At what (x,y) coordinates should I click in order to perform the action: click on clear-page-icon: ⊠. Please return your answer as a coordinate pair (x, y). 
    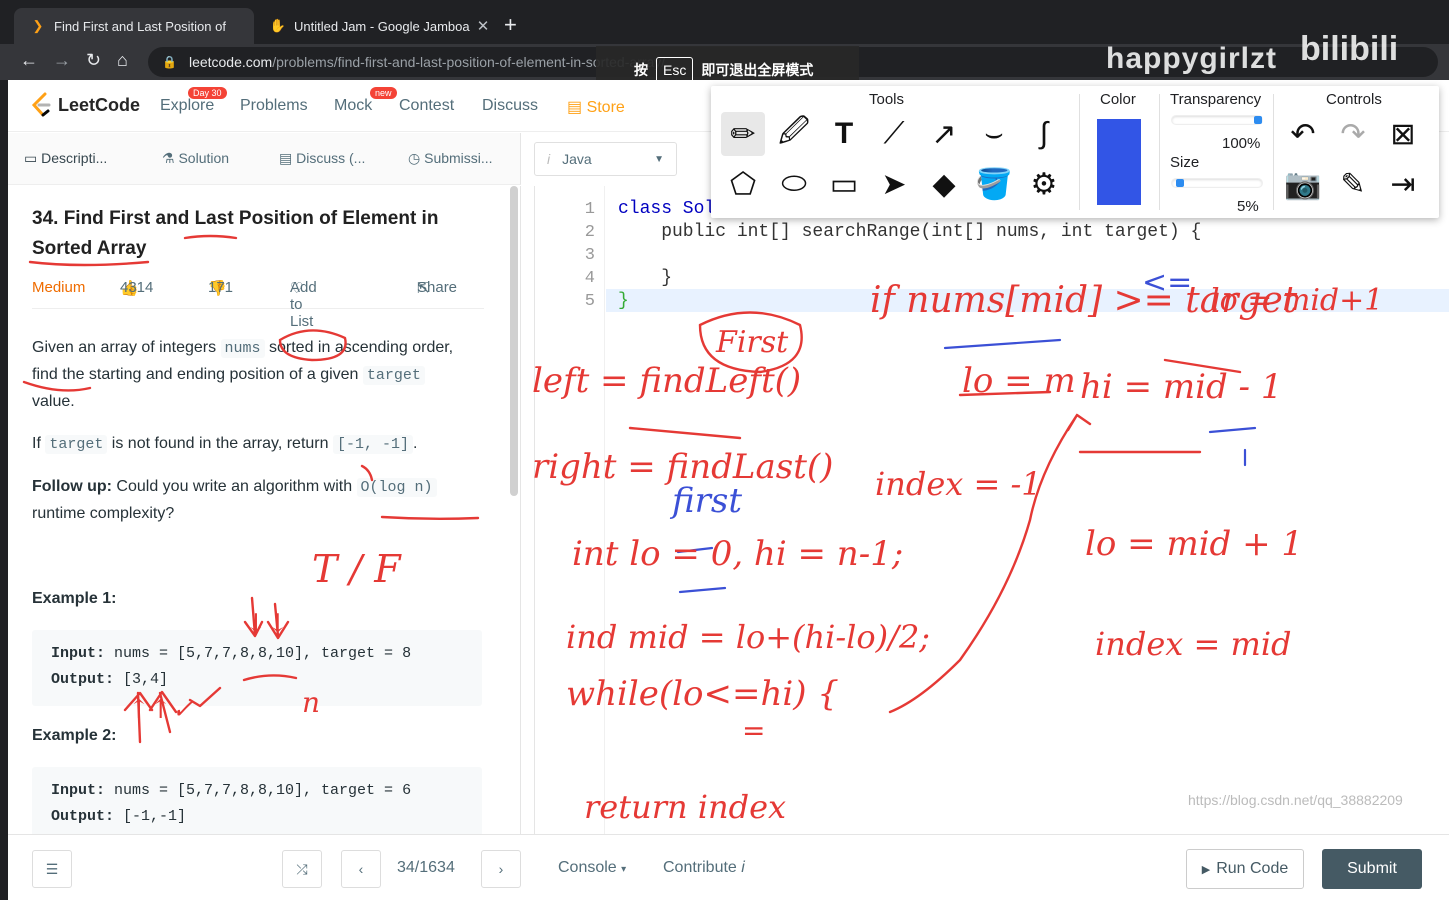
    Looking at the image, I should click on (1403, 134).